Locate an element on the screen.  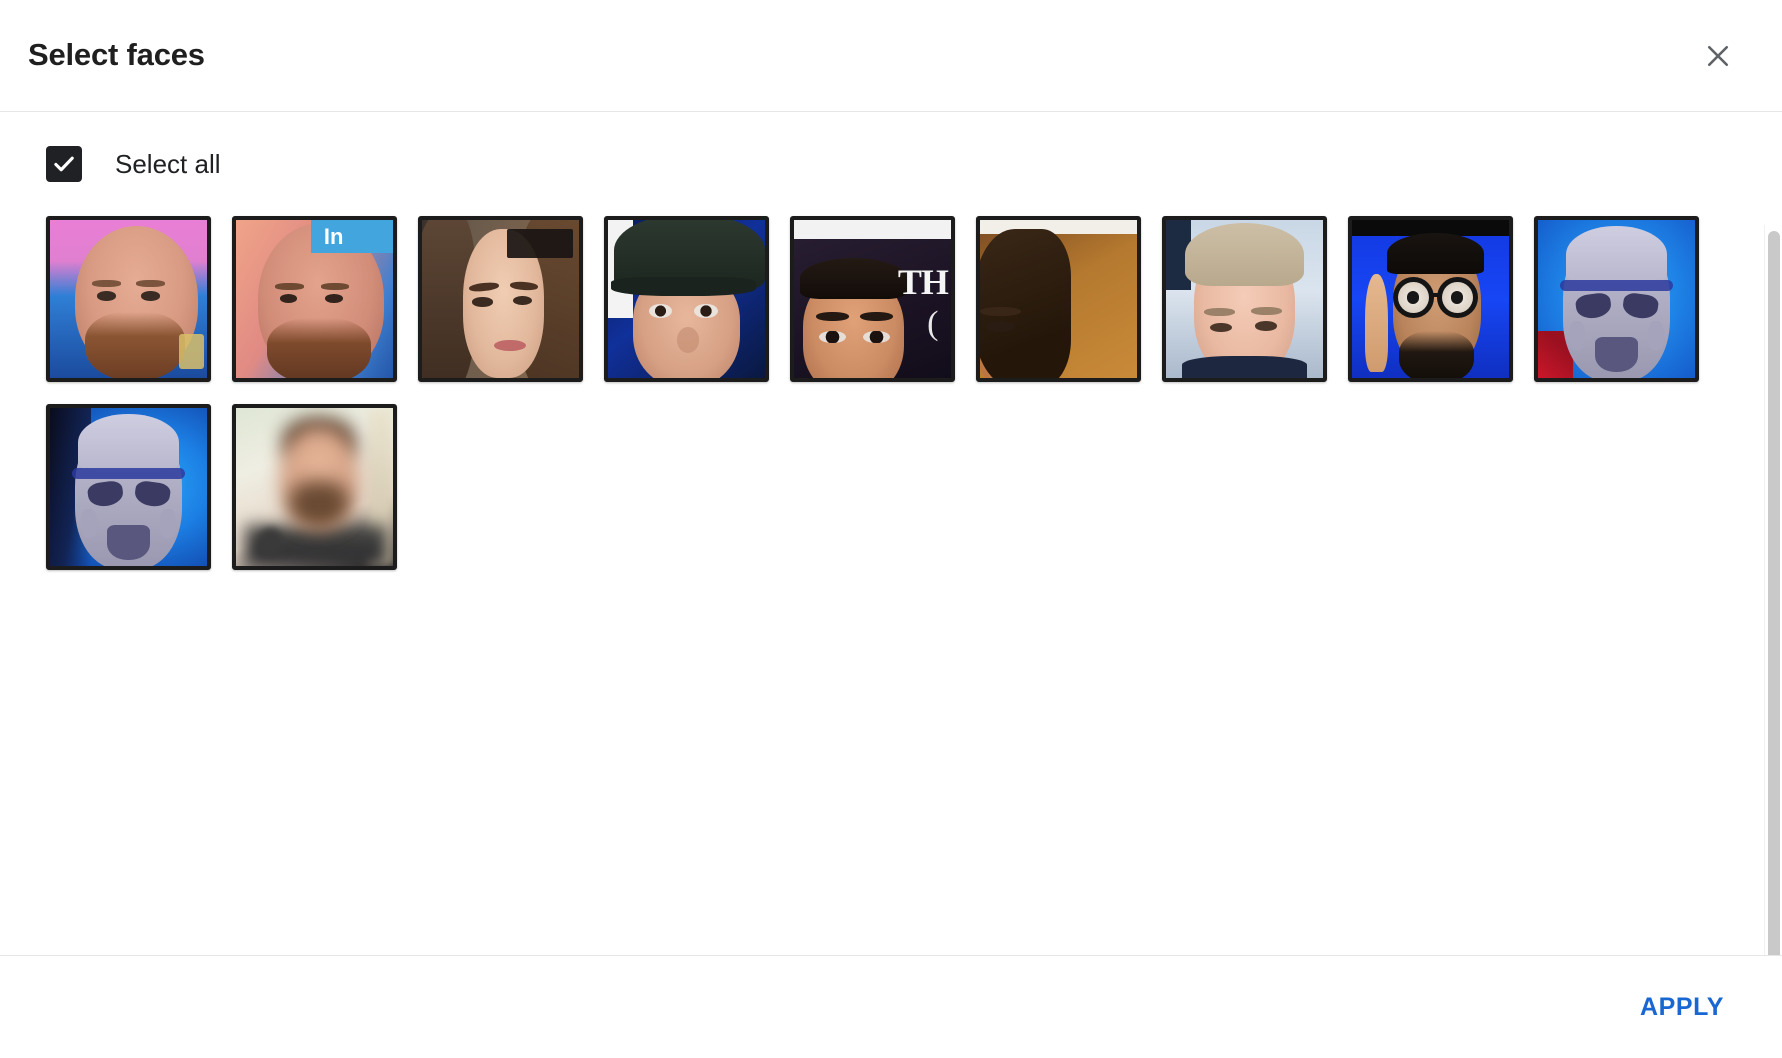
close-button is located at coordinates (1718, 56).